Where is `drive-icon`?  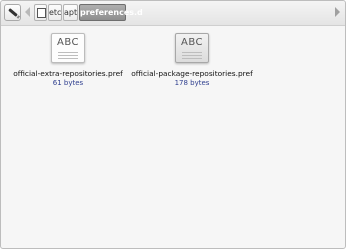 drive-icon is located at coordinates (41, 13).